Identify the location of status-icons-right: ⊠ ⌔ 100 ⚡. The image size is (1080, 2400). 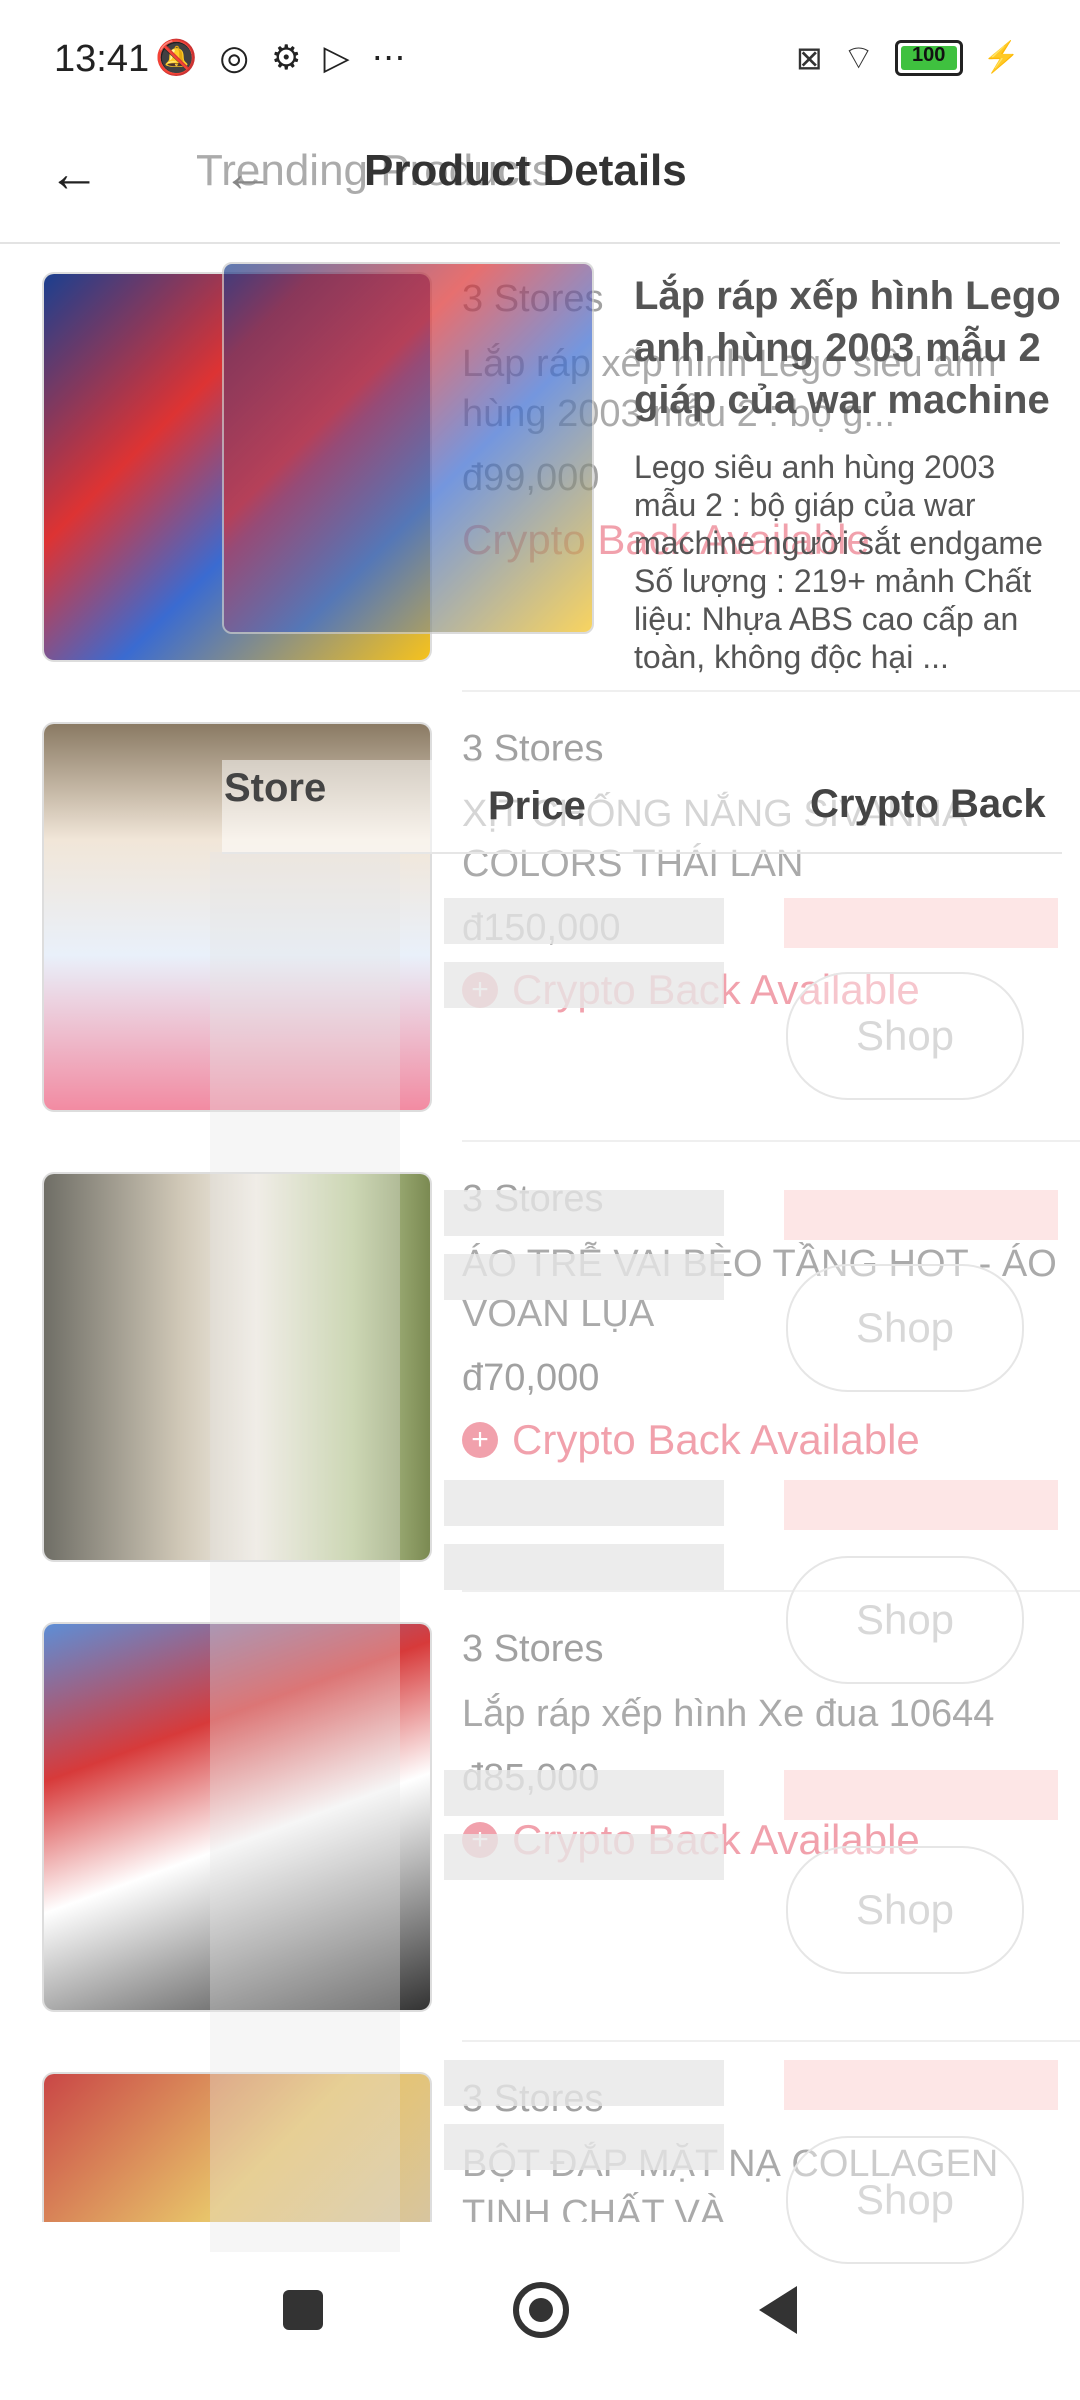
(908, 57).